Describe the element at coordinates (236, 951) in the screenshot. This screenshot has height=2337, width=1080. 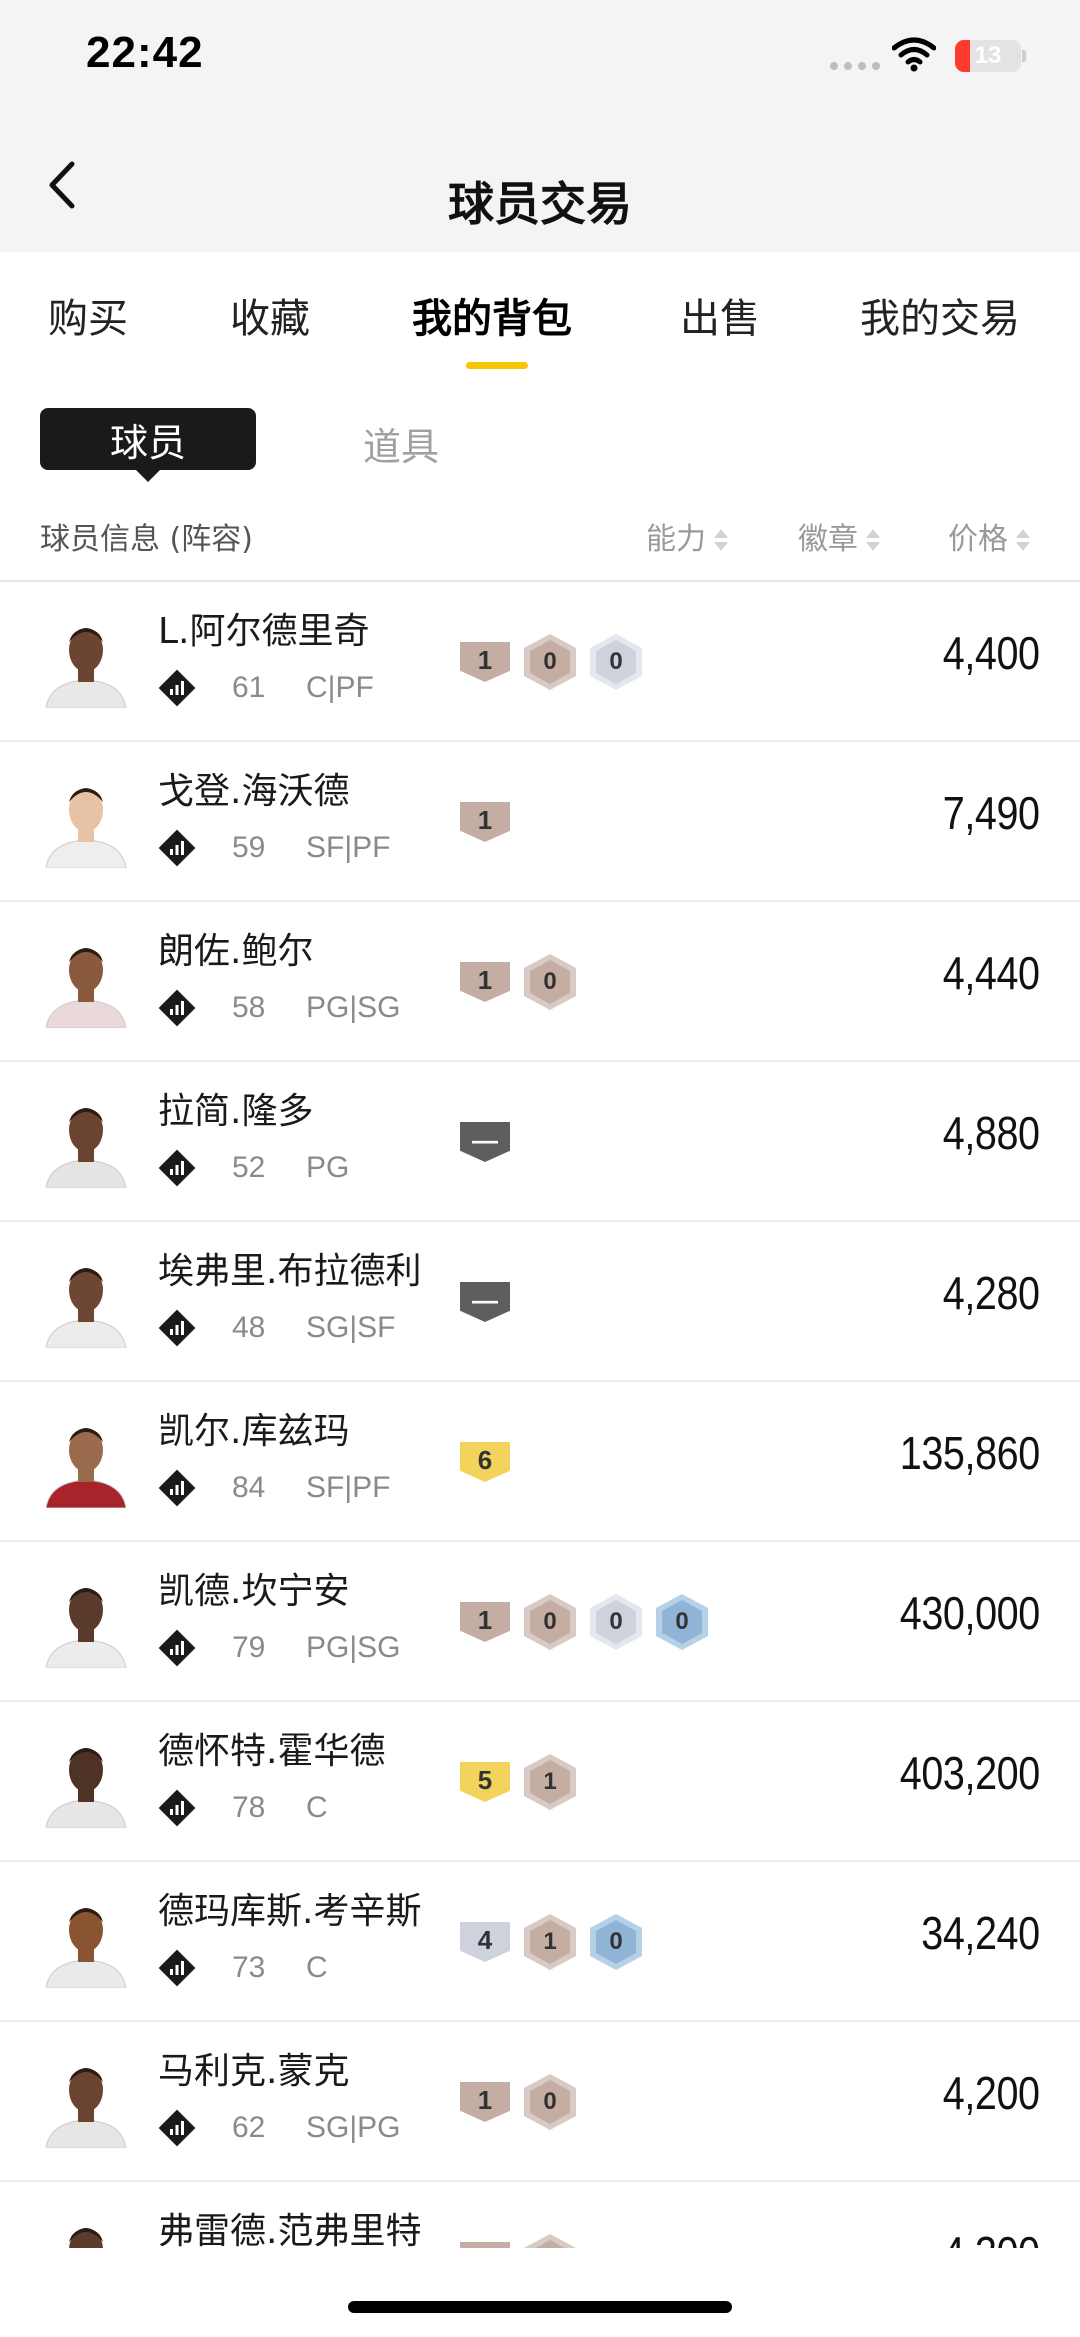
I see `player-name: 朗佐.鲍尔` at that location.